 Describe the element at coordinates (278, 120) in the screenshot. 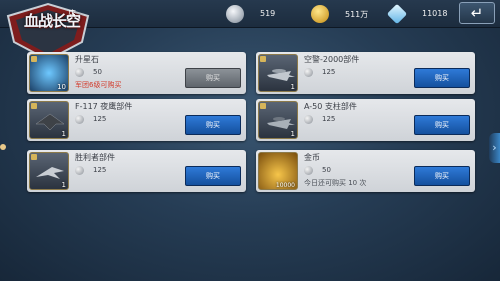

I see `a50-plane-icon: 1` at that location.